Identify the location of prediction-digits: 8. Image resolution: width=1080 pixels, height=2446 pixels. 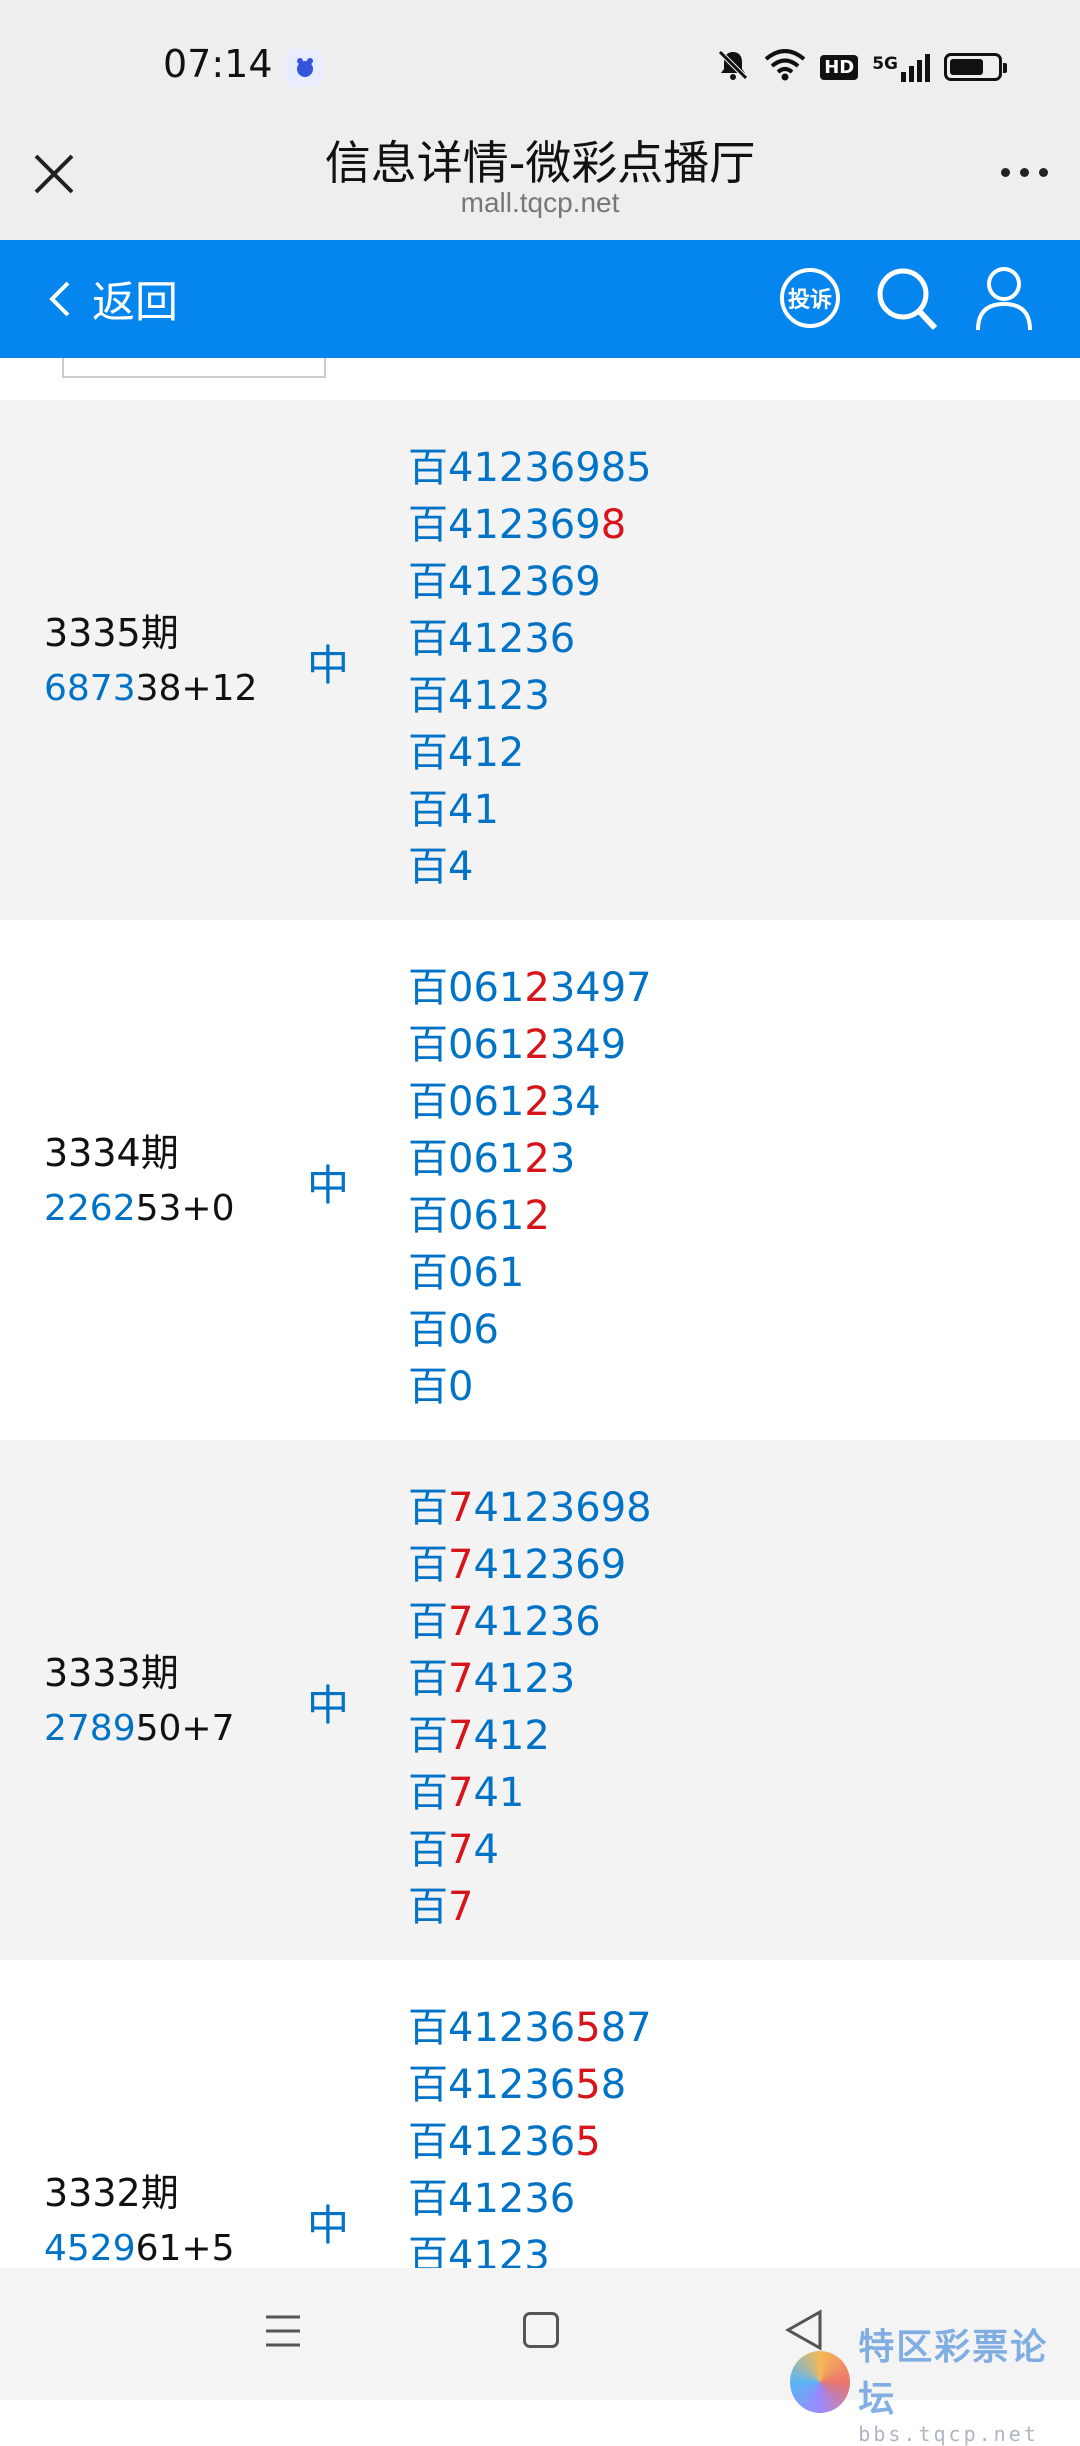
(613, 2085).